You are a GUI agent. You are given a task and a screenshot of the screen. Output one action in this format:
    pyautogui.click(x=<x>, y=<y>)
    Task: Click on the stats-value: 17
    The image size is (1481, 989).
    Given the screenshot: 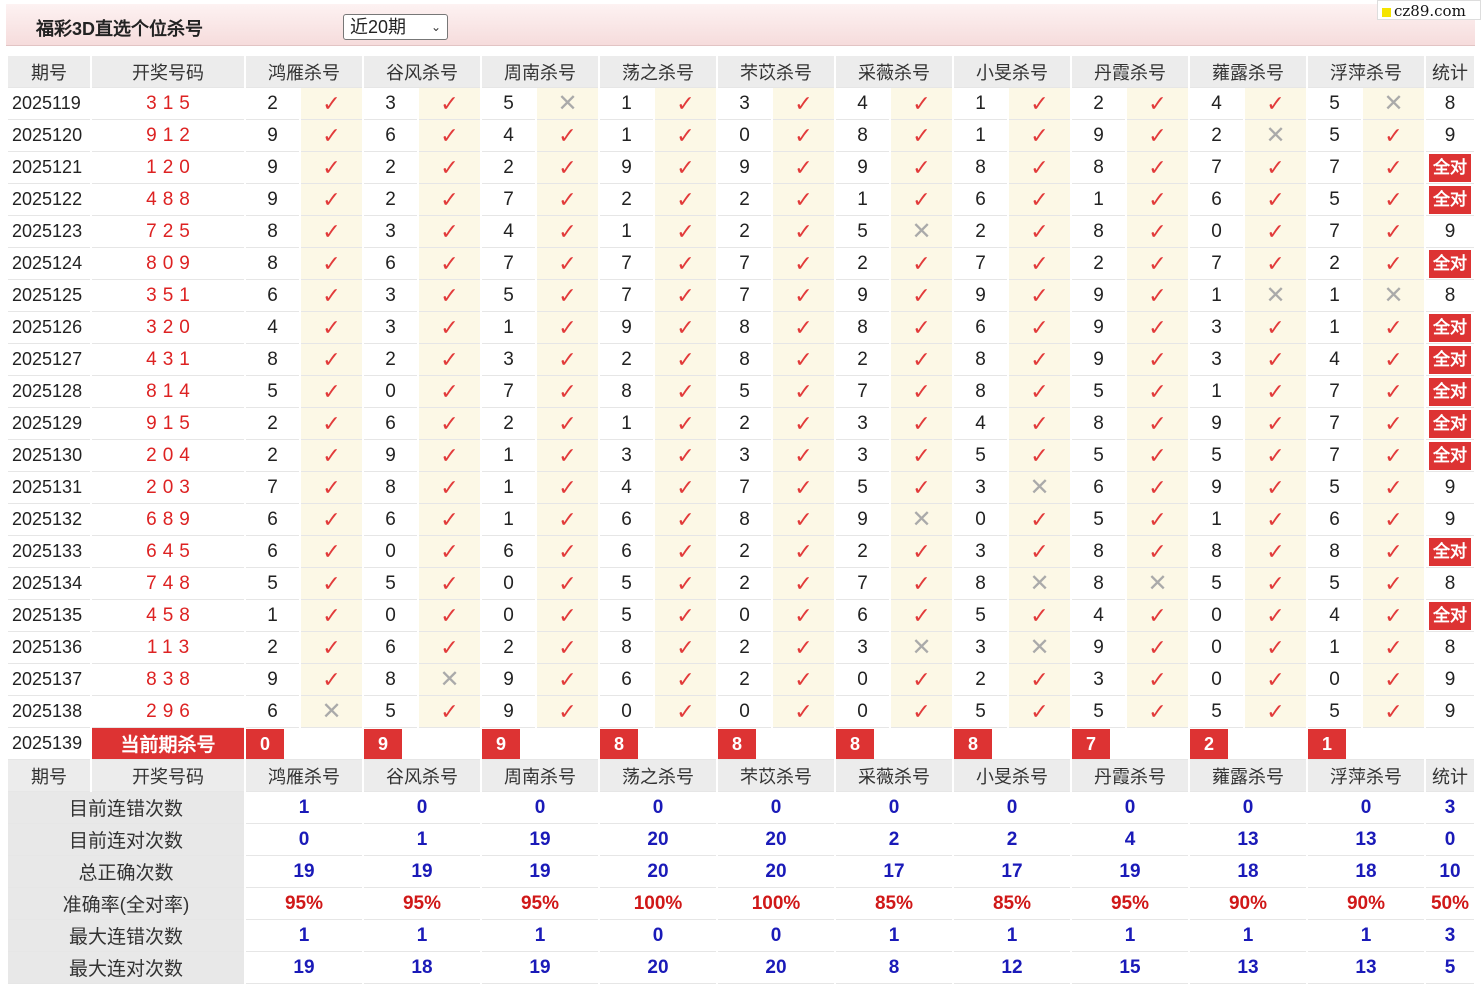 What is the action you would take?
    pyautogui.click(x=894, y=872)
    